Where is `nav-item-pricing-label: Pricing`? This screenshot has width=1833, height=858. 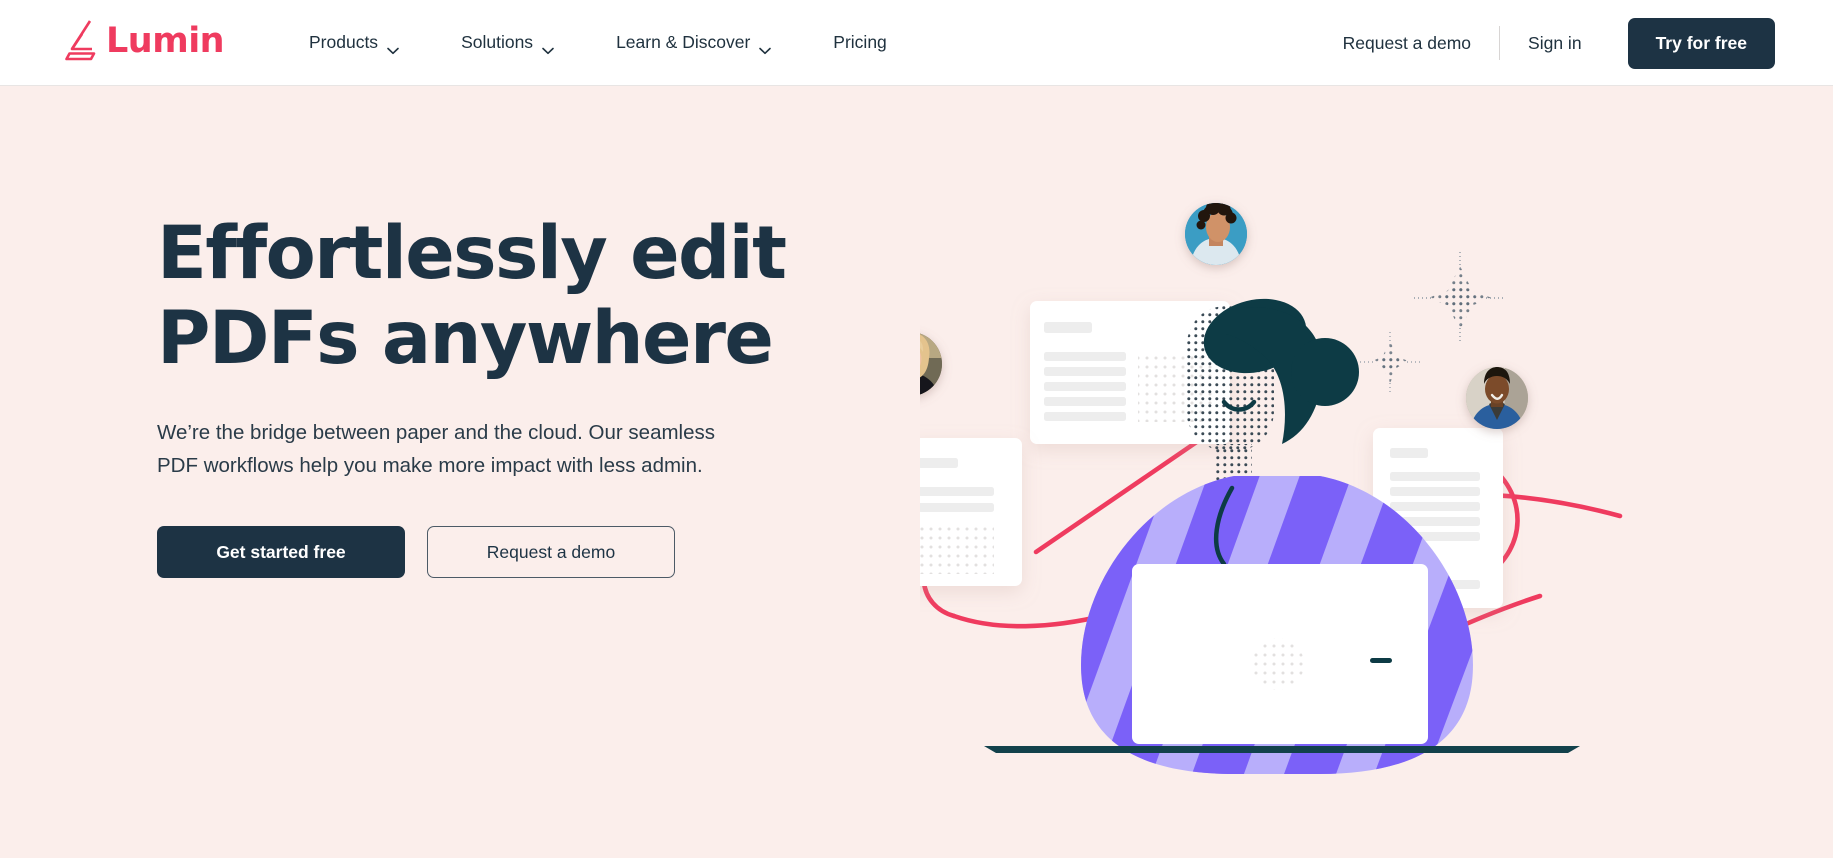 nav-item-pricing-label: Pricing is located at coordinates (860, 42).